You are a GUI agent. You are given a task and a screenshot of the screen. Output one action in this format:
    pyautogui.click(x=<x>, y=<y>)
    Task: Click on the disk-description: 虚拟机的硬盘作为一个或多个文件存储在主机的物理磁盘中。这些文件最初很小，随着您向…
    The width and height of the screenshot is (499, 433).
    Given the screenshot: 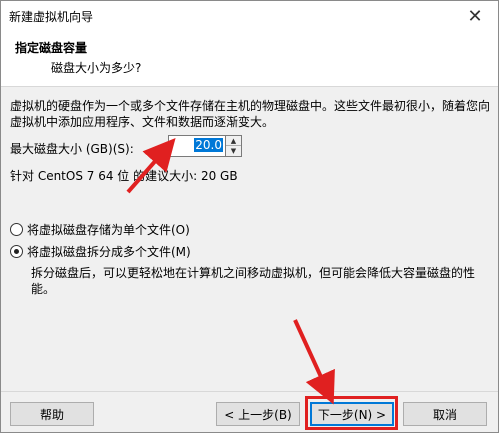 What is the action you would take?
    pyautogui.click(x=250, y=114)
    